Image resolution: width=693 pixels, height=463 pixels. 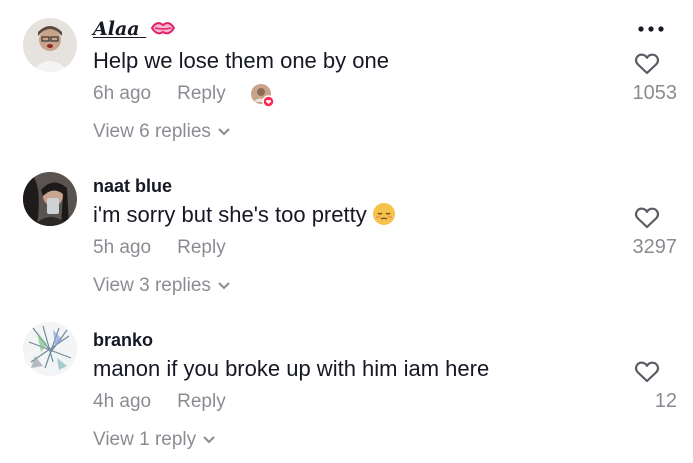 I want to click on like-count: 12, so click(x=665, y=401).